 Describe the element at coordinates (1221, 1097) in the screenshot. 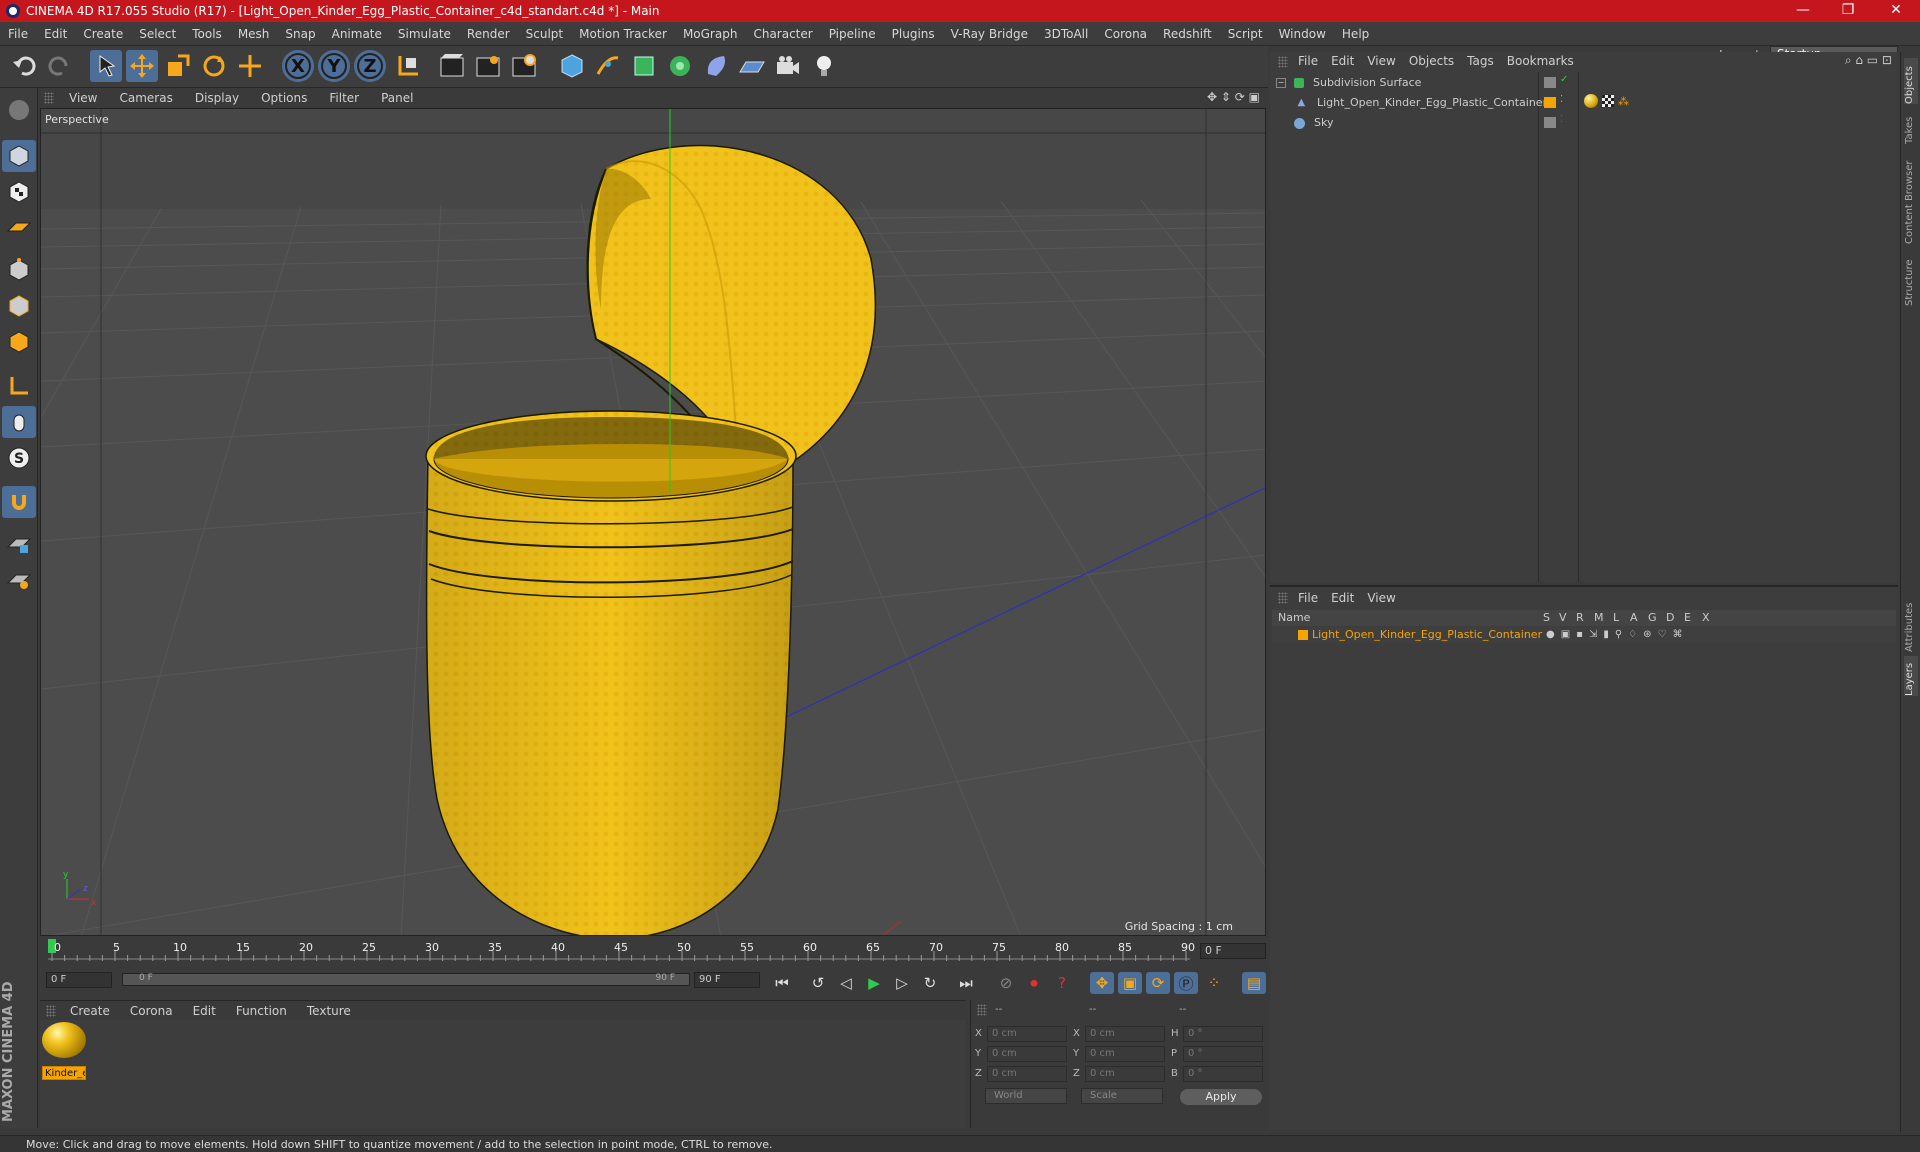

I see `apply-button: Apply` at that location.